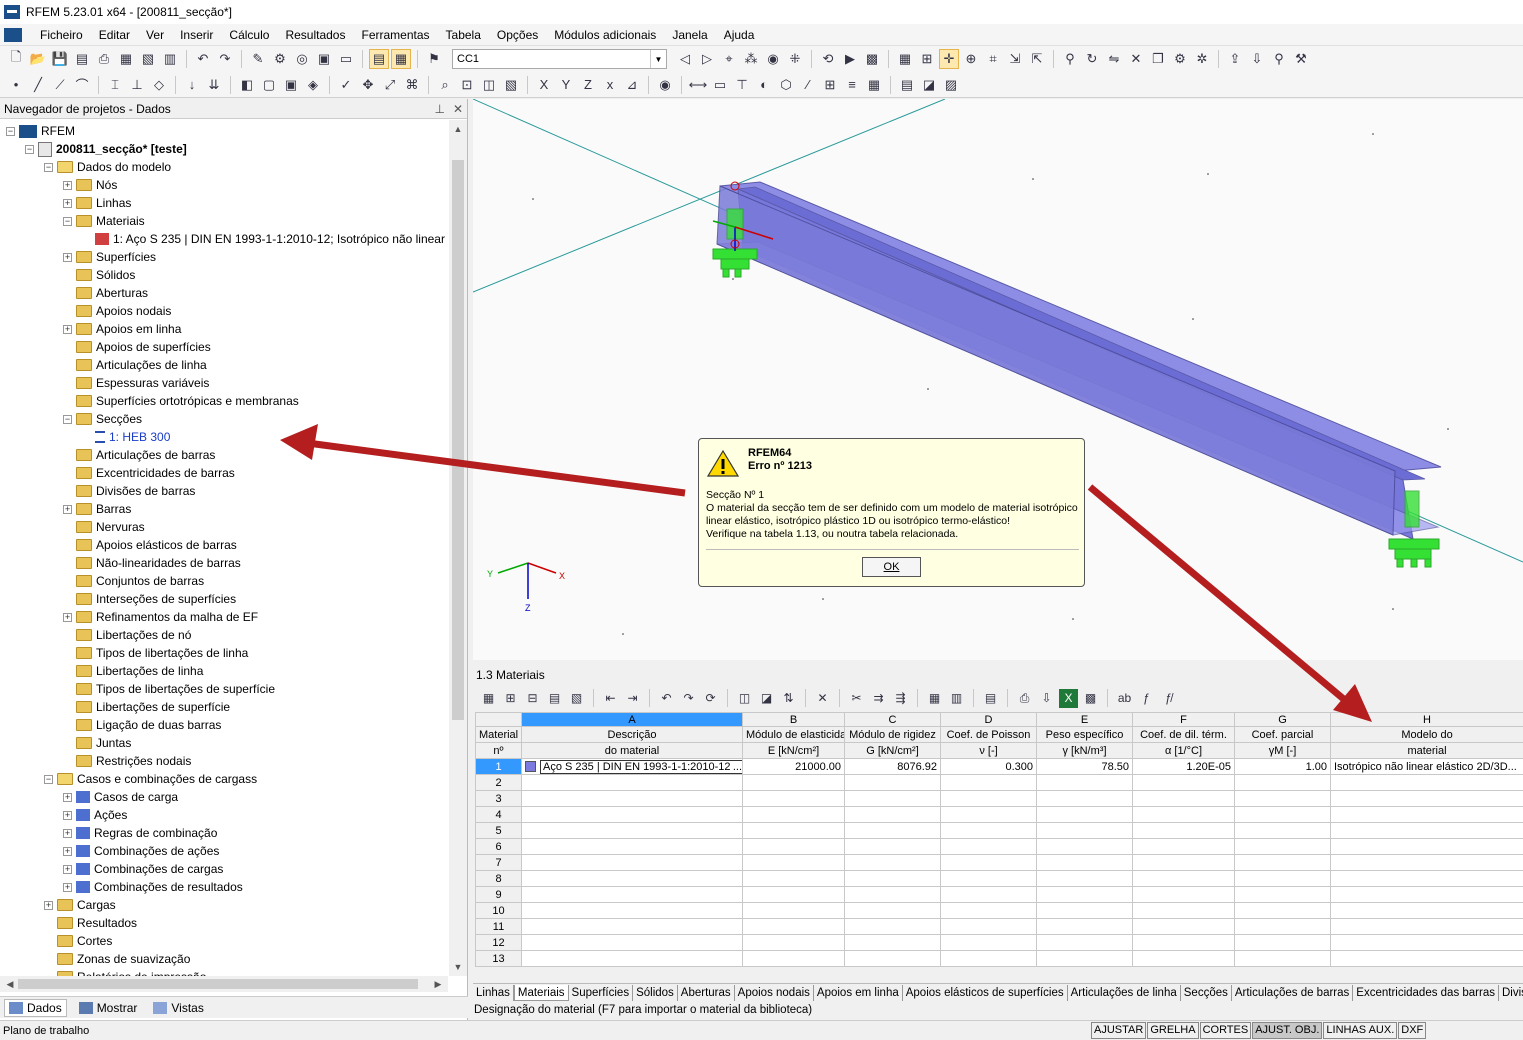 The height and width of the screenshot is (1040, 1523). Describe the element at coordinates (999, 846) in the screenshot. I see `table-row: 6` at that location.